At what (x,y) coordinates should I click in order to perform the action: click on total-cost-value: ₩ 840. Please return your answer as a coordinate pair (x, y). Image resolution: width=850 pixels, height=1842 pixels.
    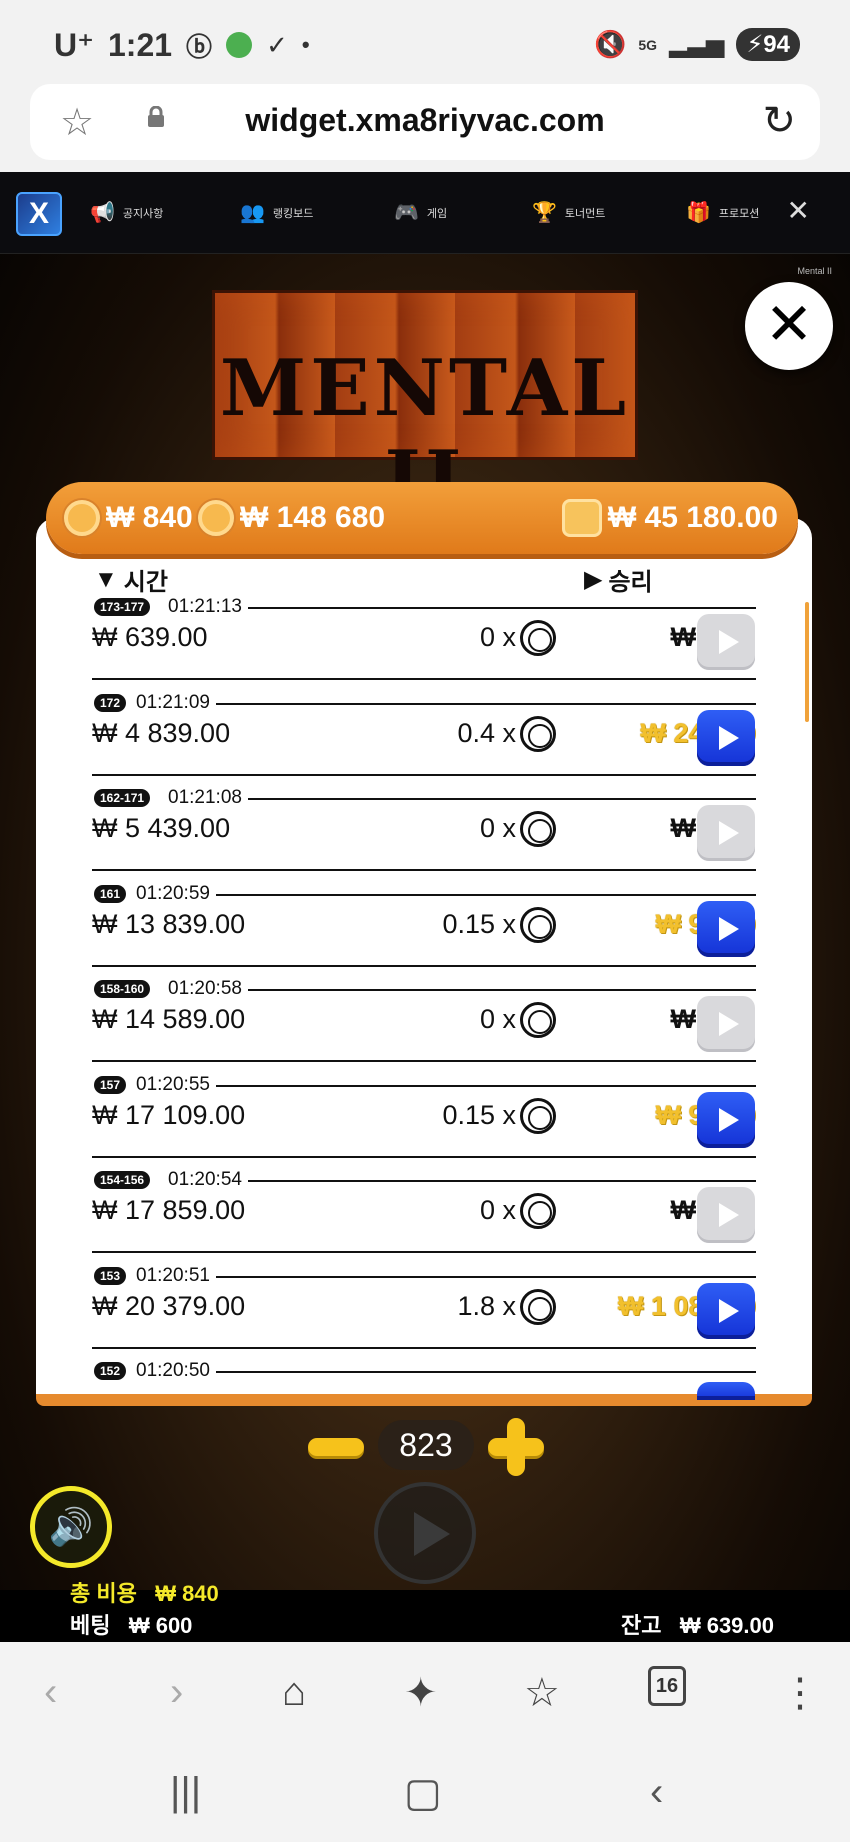
    Looking at the image, I should click on (187, 1593).